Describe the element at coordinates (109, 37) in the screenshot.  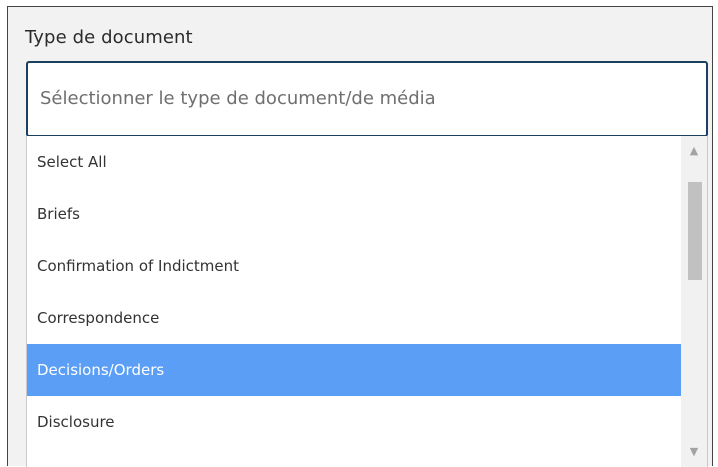
I see `field-label: Type de document` at that location.